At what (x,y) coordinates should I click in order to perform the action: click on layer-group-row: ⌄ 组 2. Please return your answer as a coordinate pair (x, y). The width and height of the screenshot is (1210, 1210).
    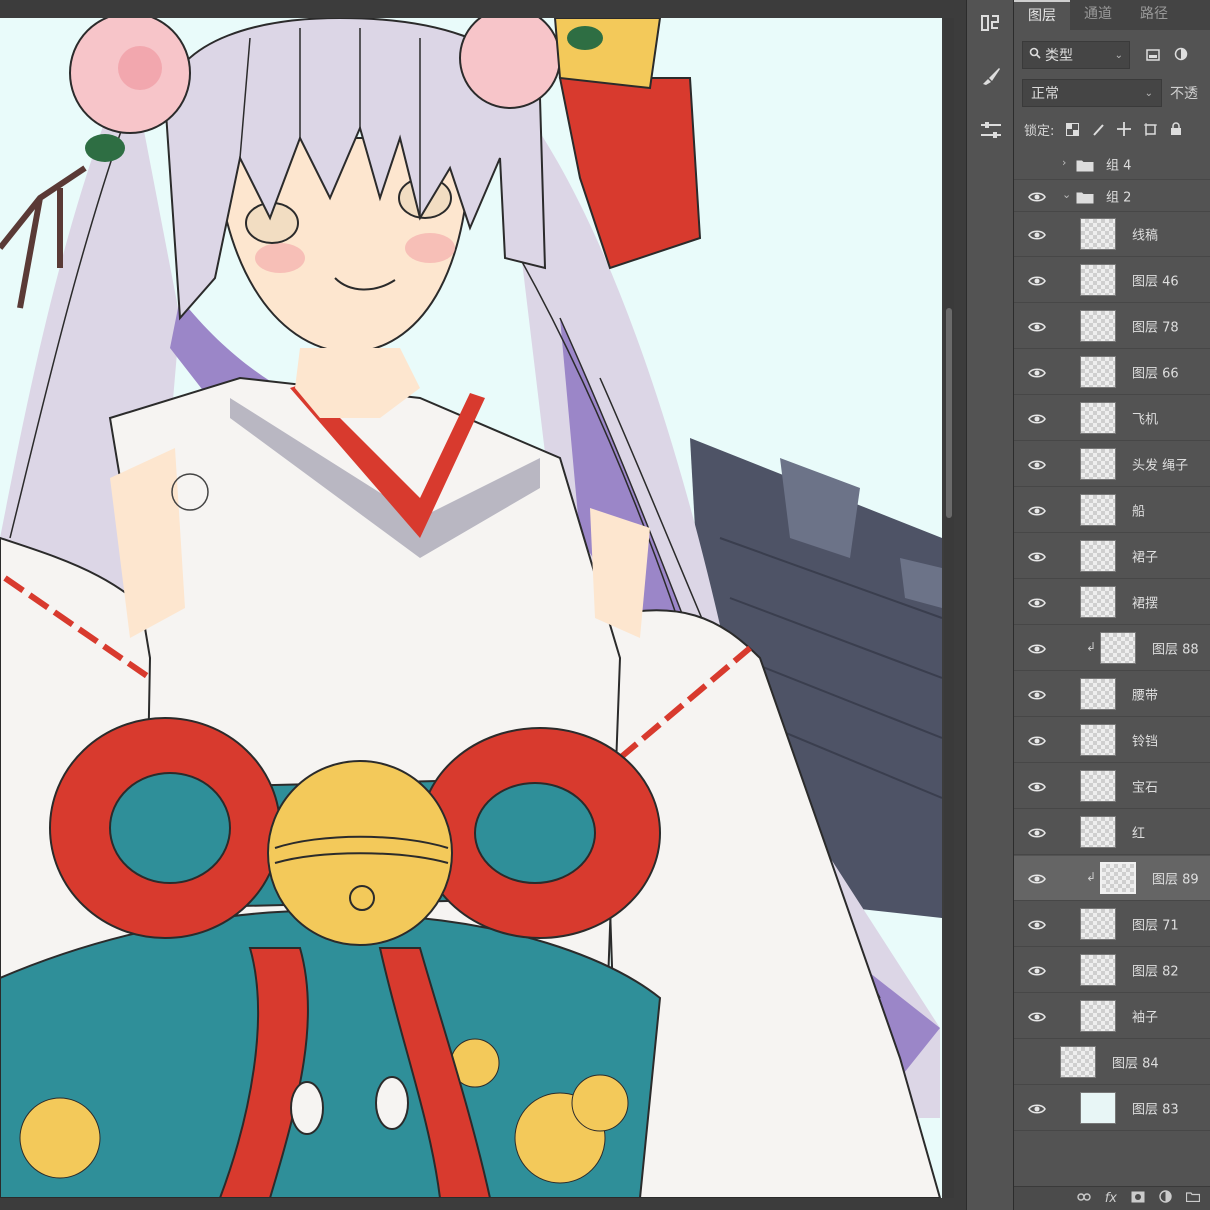
    Looking at the image, I should click on (1112, 196).